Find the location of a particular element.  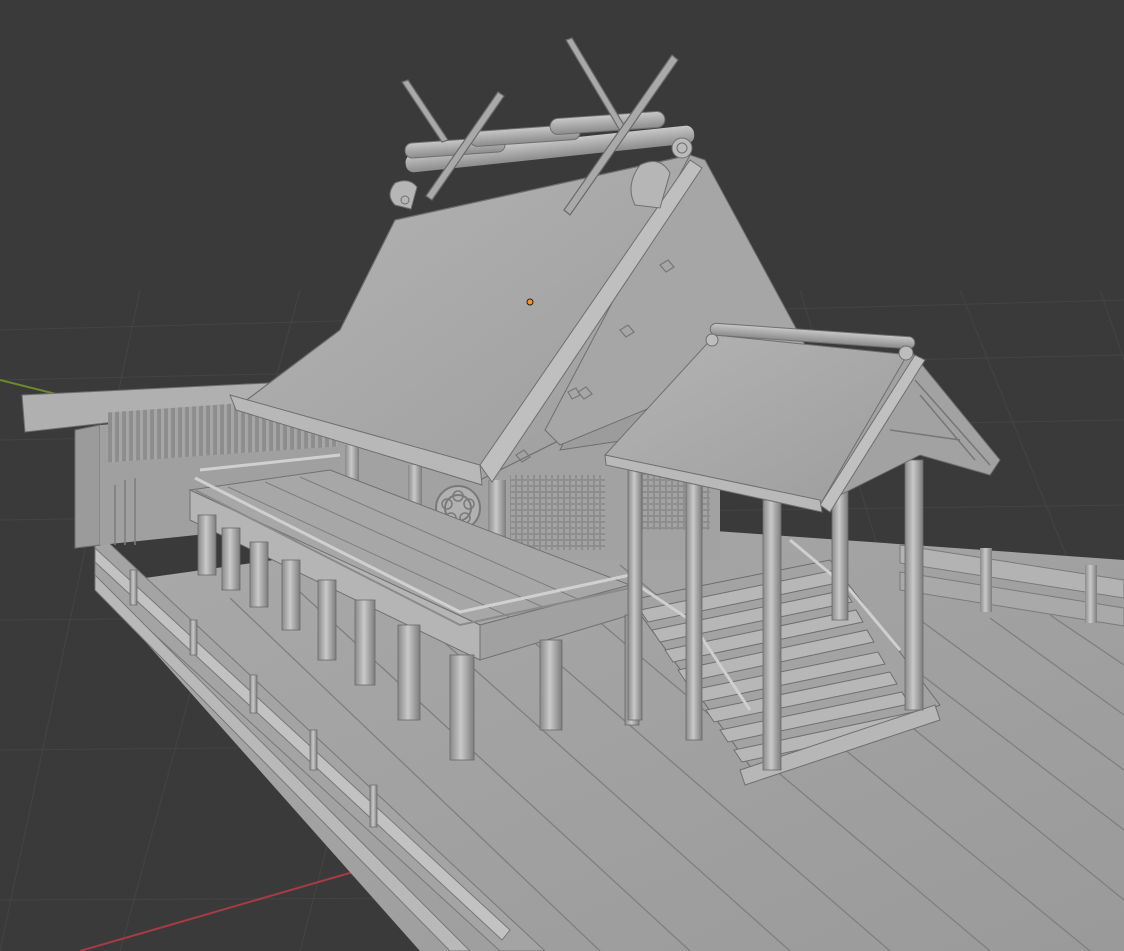

lattice-door-left is located at coordinates (557, 512).